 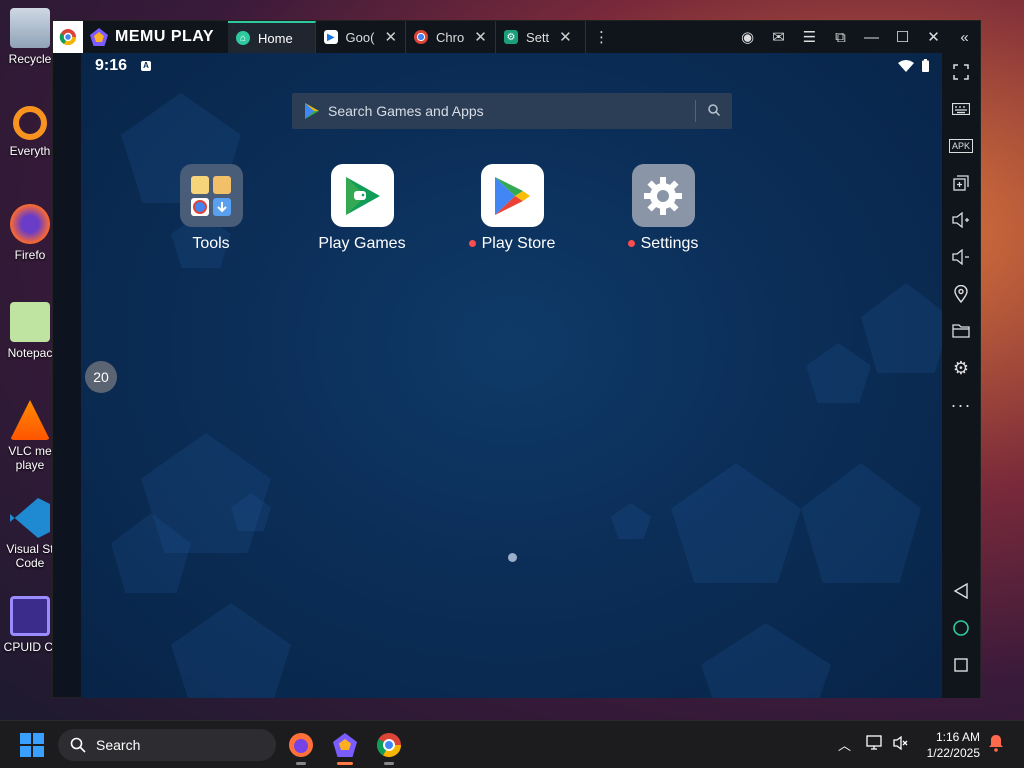 I want to click on app-tools: Tools, so click(x=211, y=208).